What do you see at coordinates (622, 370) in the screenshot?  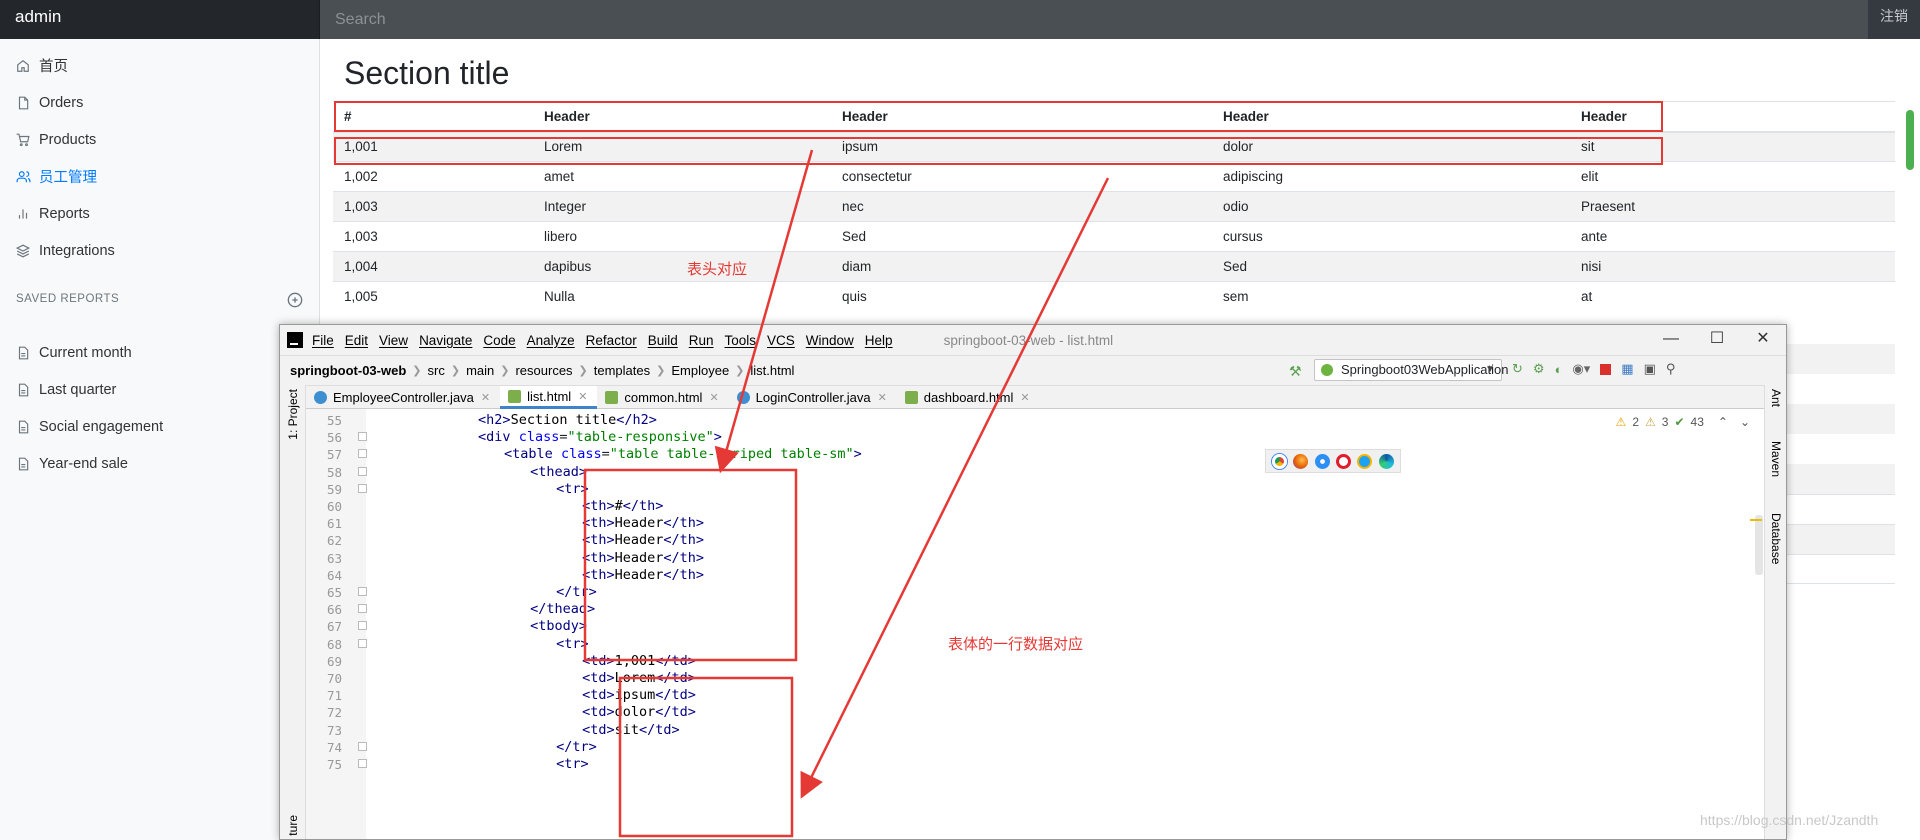 I see `breadcrumb-item: templates` at bounding box center [622, 370].